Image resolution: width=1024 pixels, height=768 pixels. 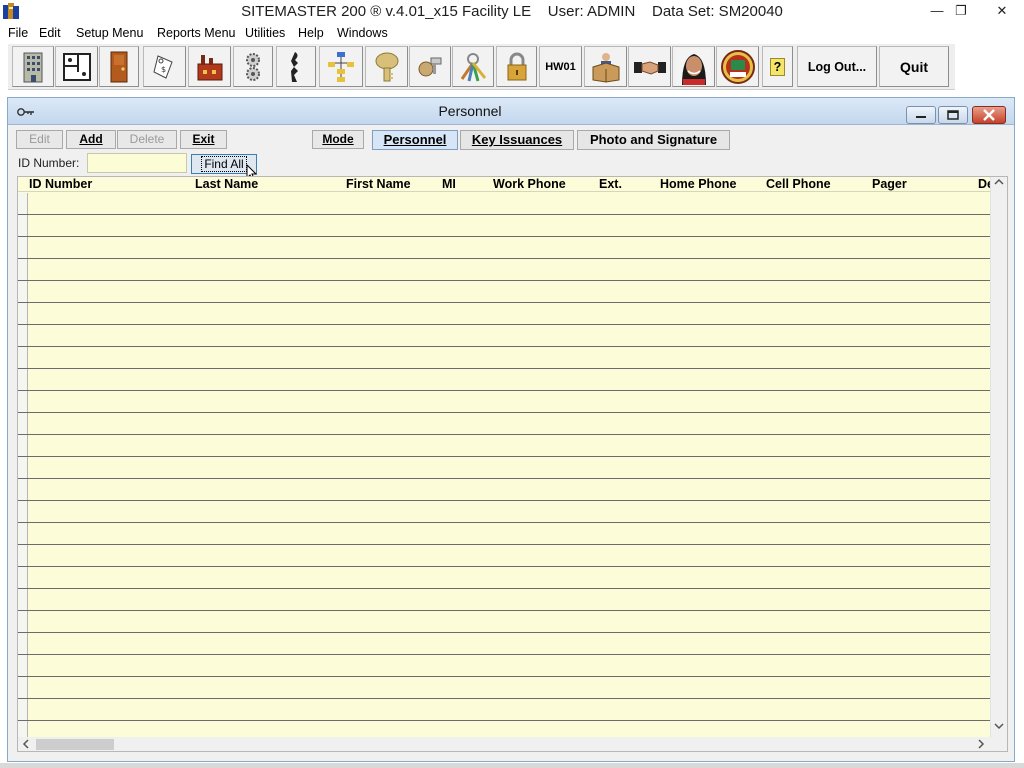 What do you see at coordinates (147, 139) in the screenshot?
I see `delete-button: Delete` at bounding box center [147, 139].